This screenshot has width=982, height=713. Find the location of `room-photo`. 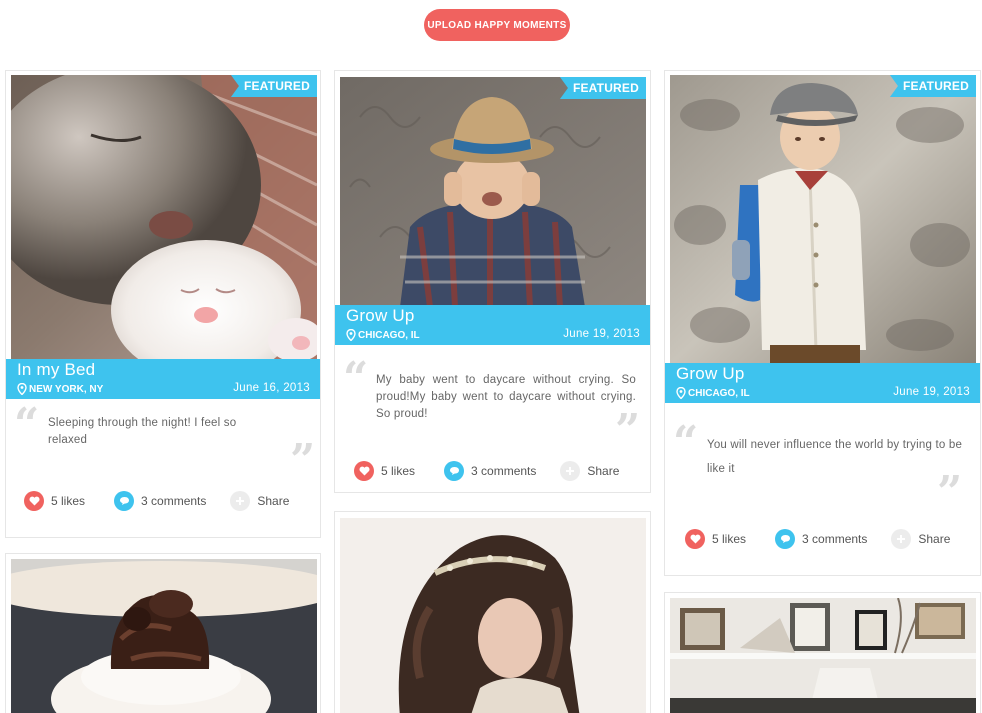

room-photo is located at coordinates (823, 655).